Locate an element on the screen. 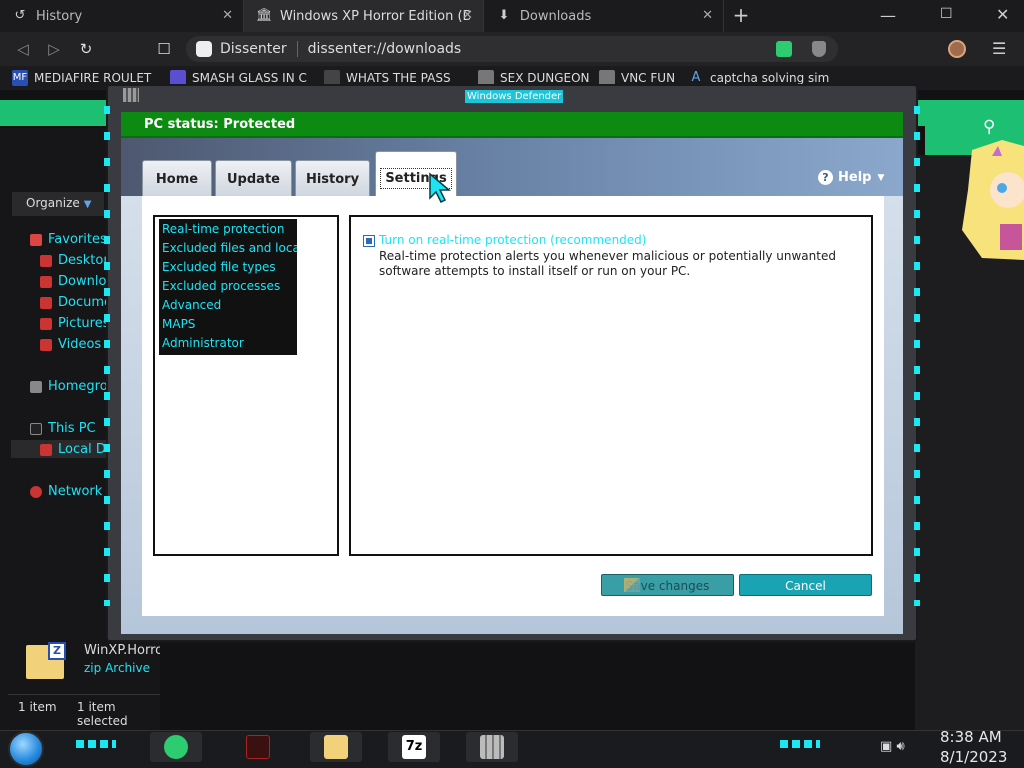 The height and width of the screenshot is (768, 1024). search-icon: ⚲ is located at coordinates (989, 127).